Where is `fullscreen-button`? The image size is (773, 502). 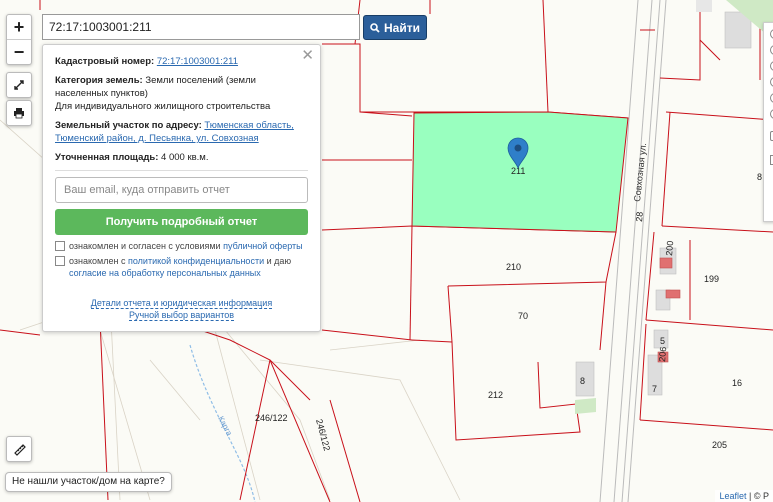
fullscreen-button is located at coordinates (19, 85).